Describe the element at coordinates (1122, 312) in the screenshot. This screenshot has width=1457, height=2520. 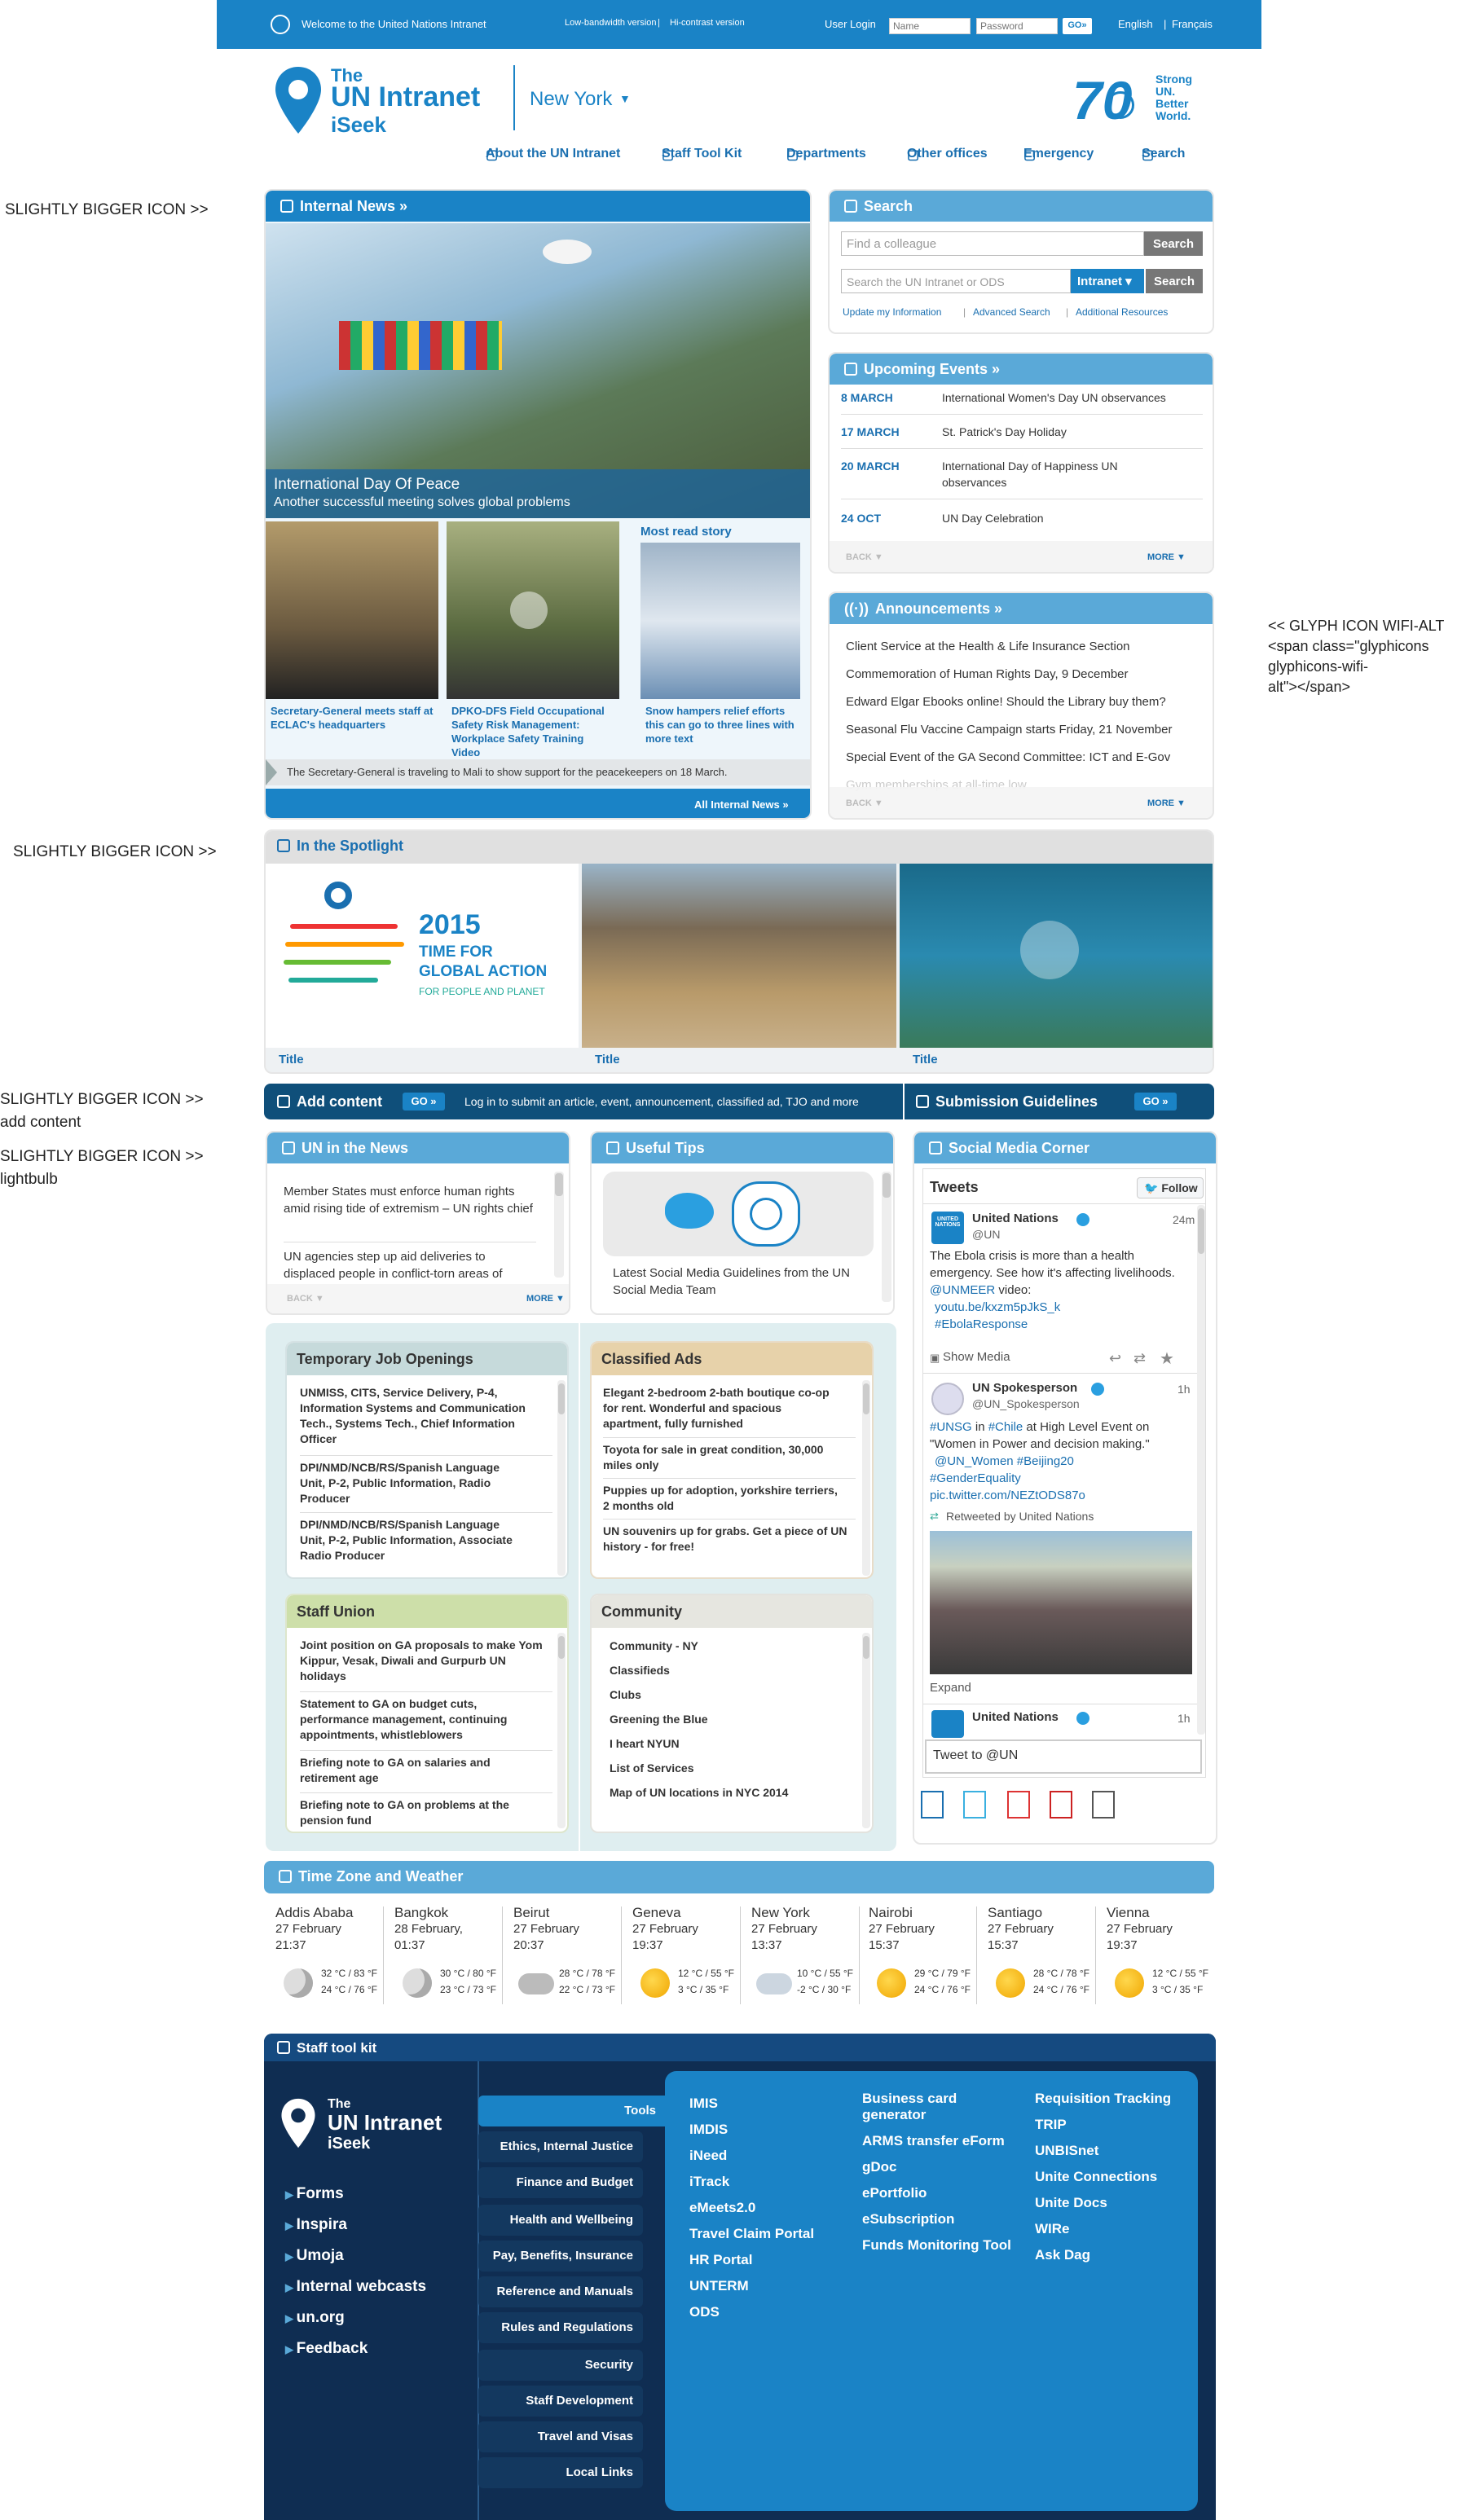
I see `additional-resources-link: Additional Resources` at that location.